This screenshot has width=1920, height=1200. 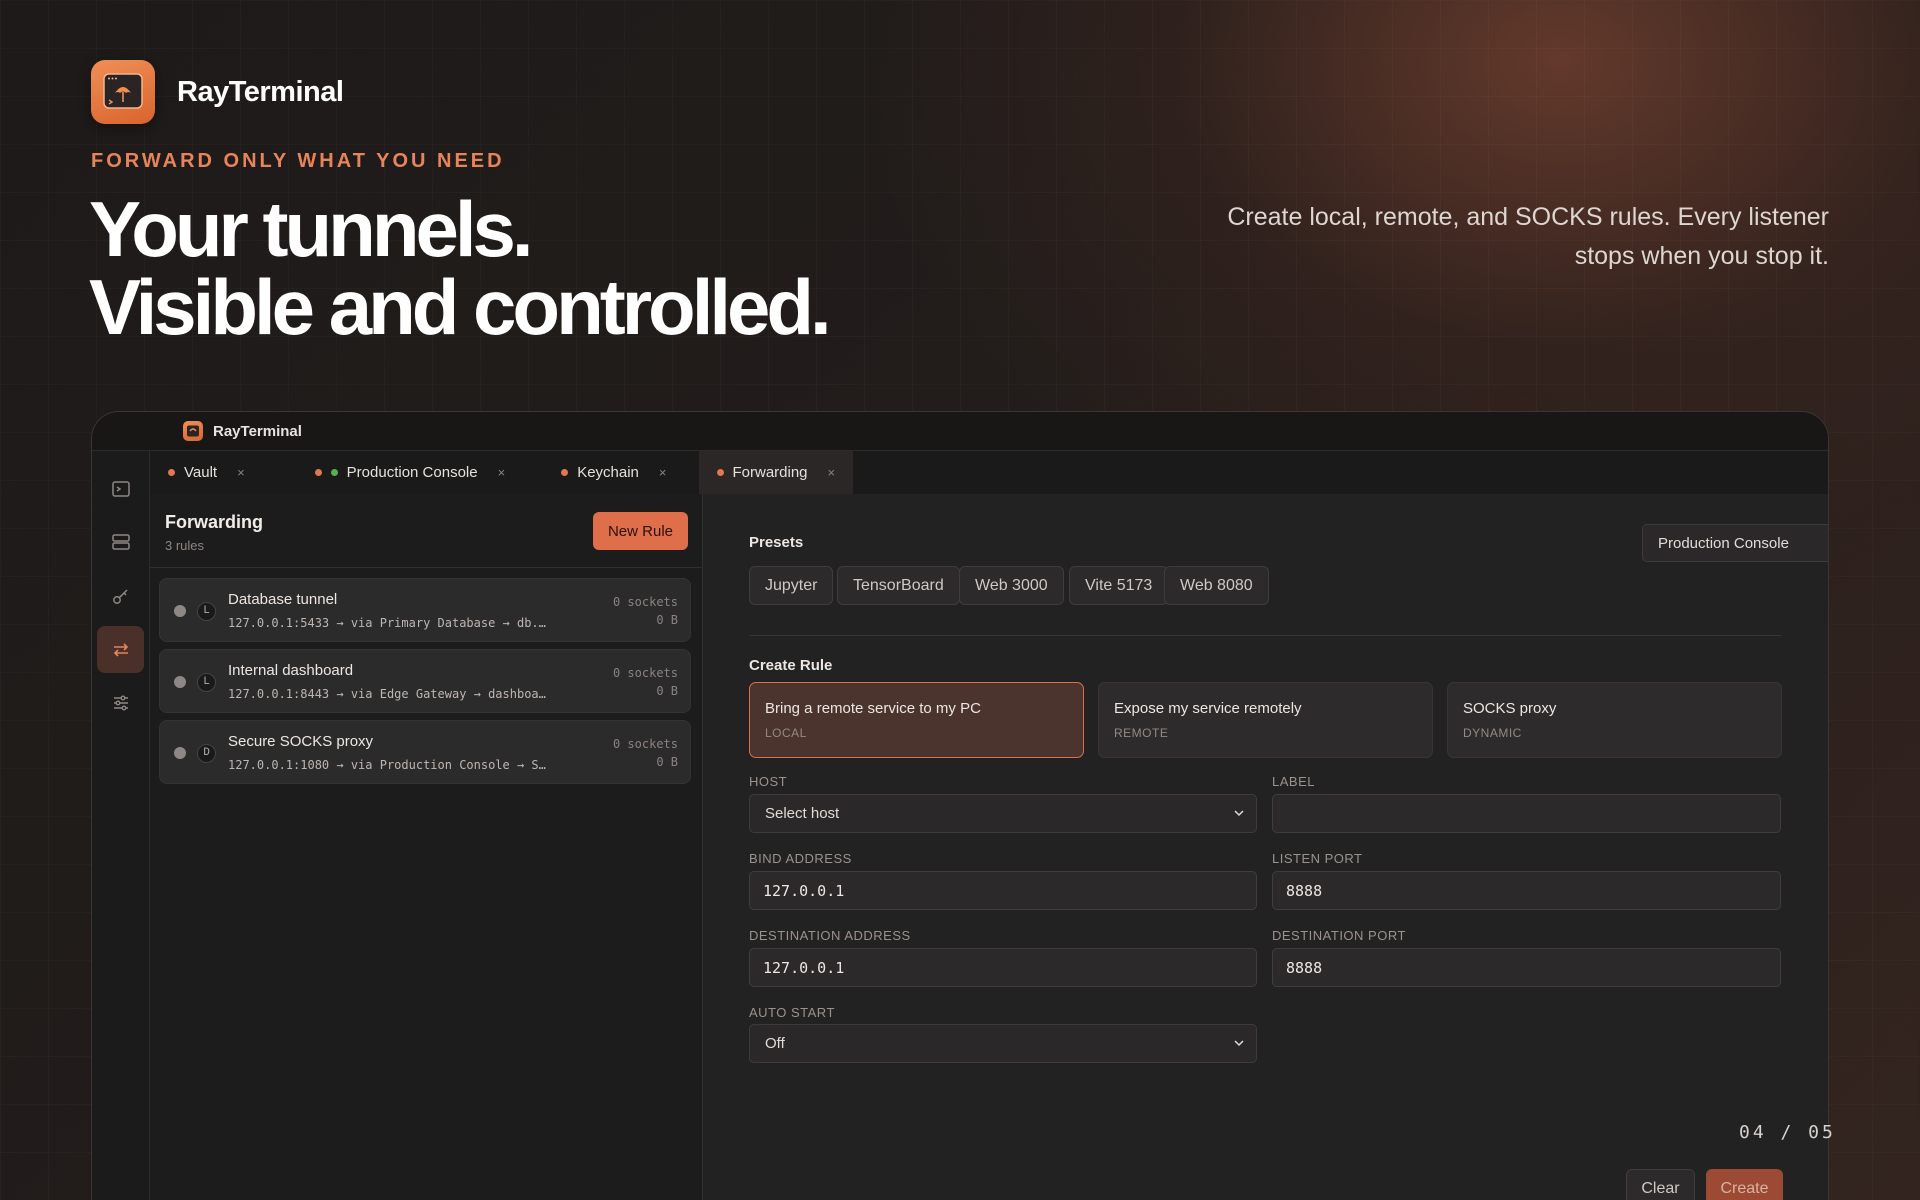 I want to click on connected-dot, so click(x=334, y=472).